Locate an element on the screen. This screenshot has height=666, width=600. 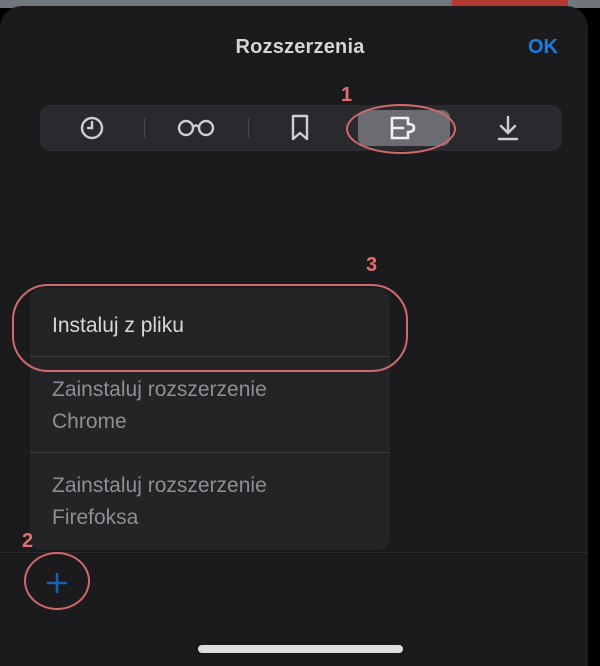
annotation-ring-menu-item is located at coordinates (210, 328).